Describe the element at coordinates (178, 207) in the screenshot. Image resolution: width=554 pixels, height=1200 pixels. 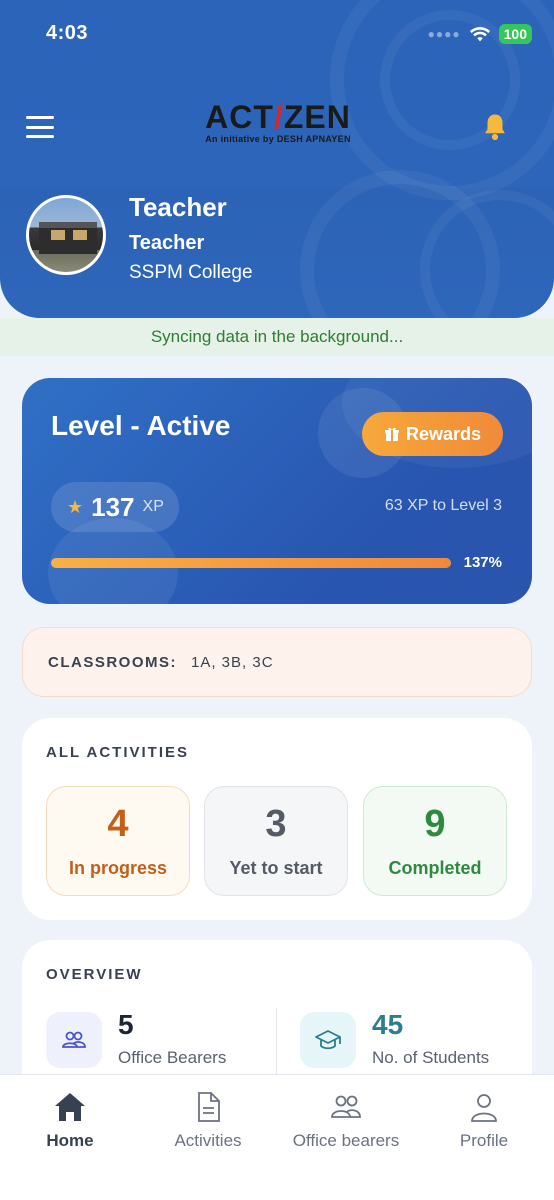
I see `user-name: Teacher` at that location.